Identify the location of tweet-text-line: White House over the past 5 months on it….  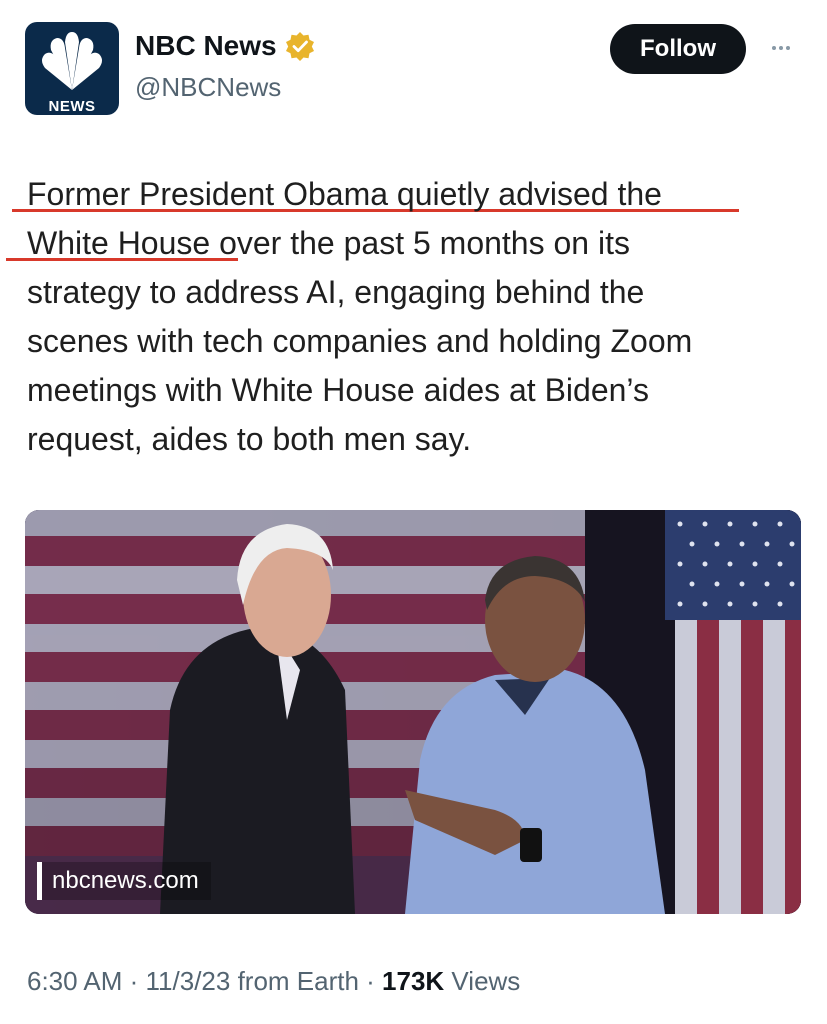
(328, 243).